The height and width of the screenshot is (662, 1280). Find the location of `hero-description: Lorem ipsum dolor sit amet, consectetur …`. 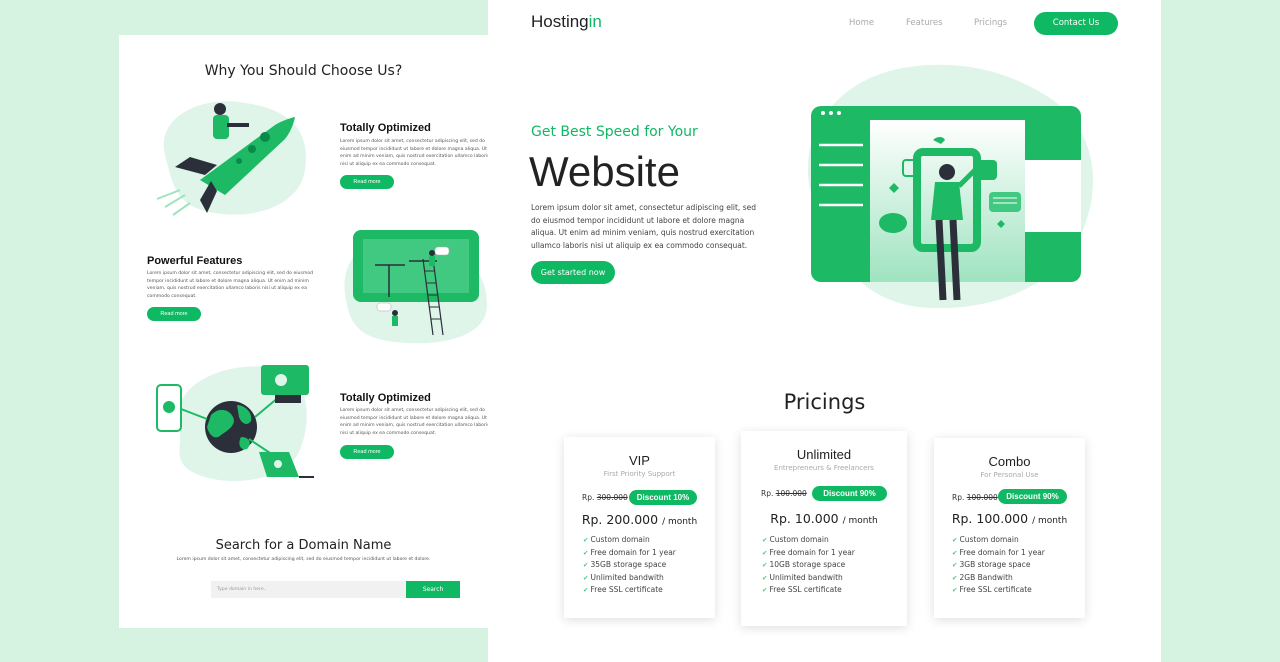

hero-description: Lorem ipsum dolor sit amet, consectetur … is located at coordinates (643, 226).